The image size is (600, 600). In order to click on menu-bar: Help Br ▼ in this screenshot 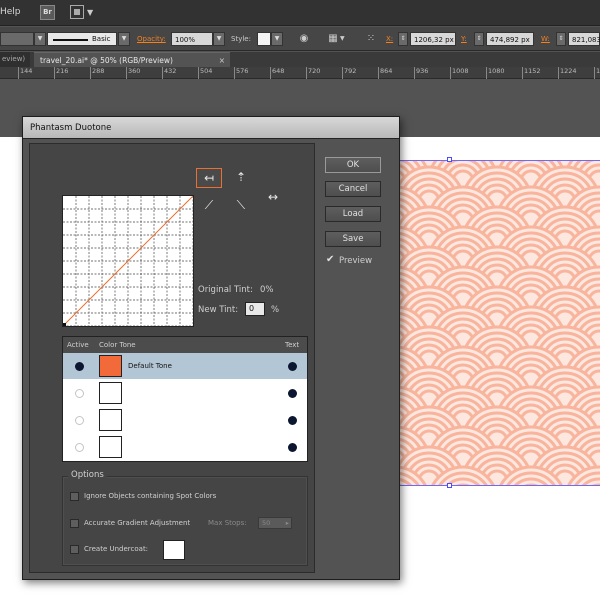, I will do `click(300, 13)`.